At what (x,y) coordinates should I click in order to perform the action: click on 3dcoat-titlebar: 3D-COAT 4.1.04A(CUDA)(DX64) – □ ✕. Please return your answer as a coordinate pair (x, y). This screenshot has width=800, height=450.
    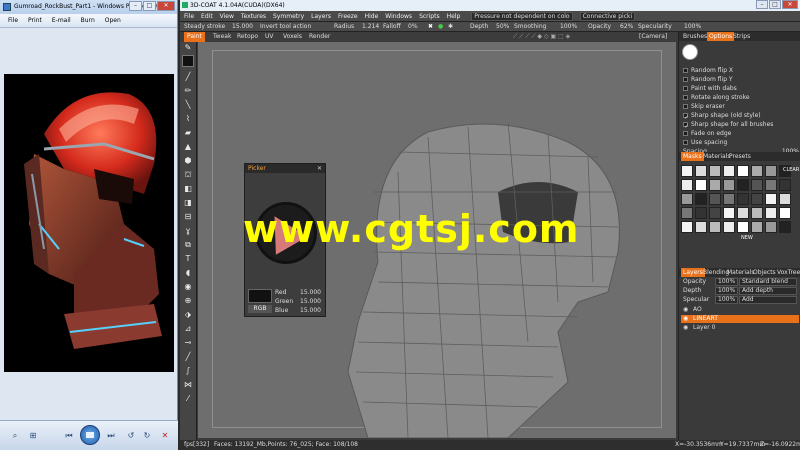
    Looking at the image, I should click on (490, 5).